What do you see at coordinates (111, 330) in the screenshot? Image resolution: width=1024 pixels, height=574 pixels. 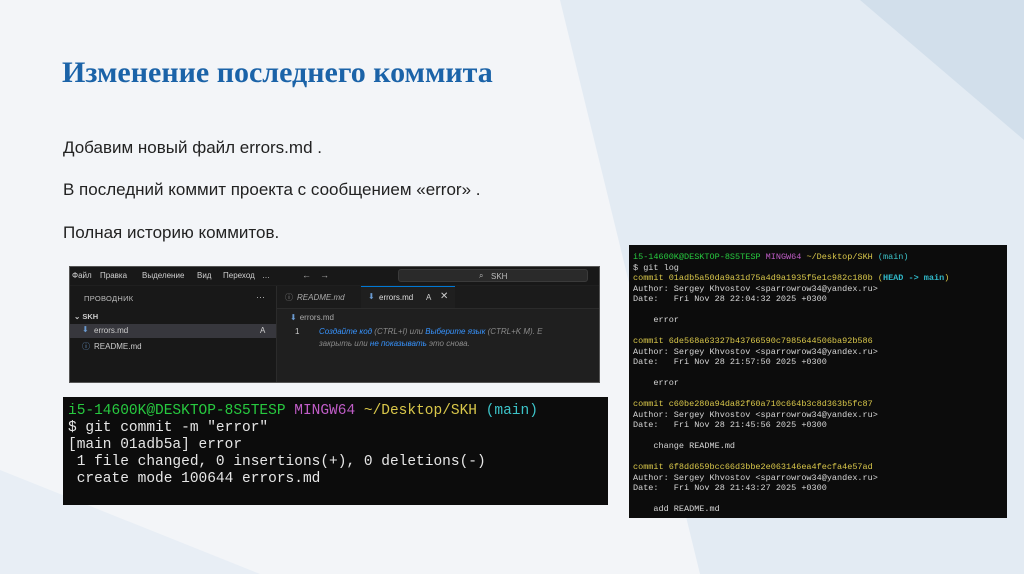 I see `file-name: errors.md` at bounding box center [111, 330].